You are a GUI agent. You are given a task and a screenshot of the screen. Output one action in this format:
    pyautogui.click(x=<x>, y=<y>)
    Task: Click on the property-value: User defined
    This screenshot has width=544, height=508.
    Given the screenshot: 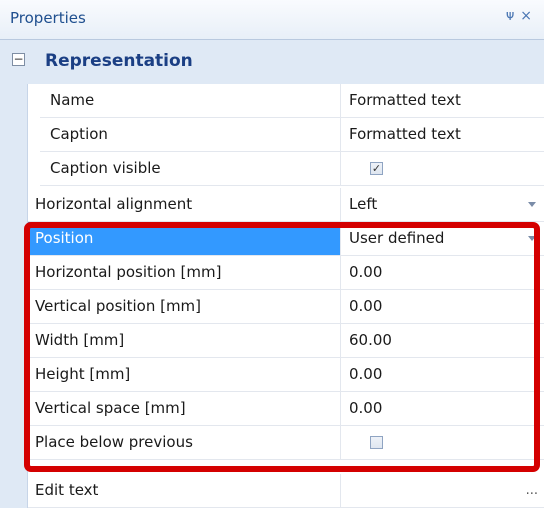 What is the action you would take?
    pyautogui.click(x=434, y=238)
    